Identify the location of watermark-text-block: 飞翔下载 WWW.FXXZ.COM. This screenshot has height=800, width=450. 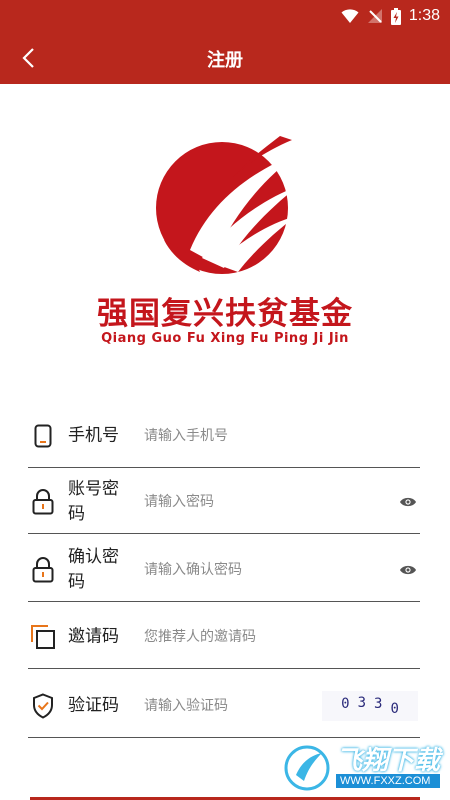
(388, 767).